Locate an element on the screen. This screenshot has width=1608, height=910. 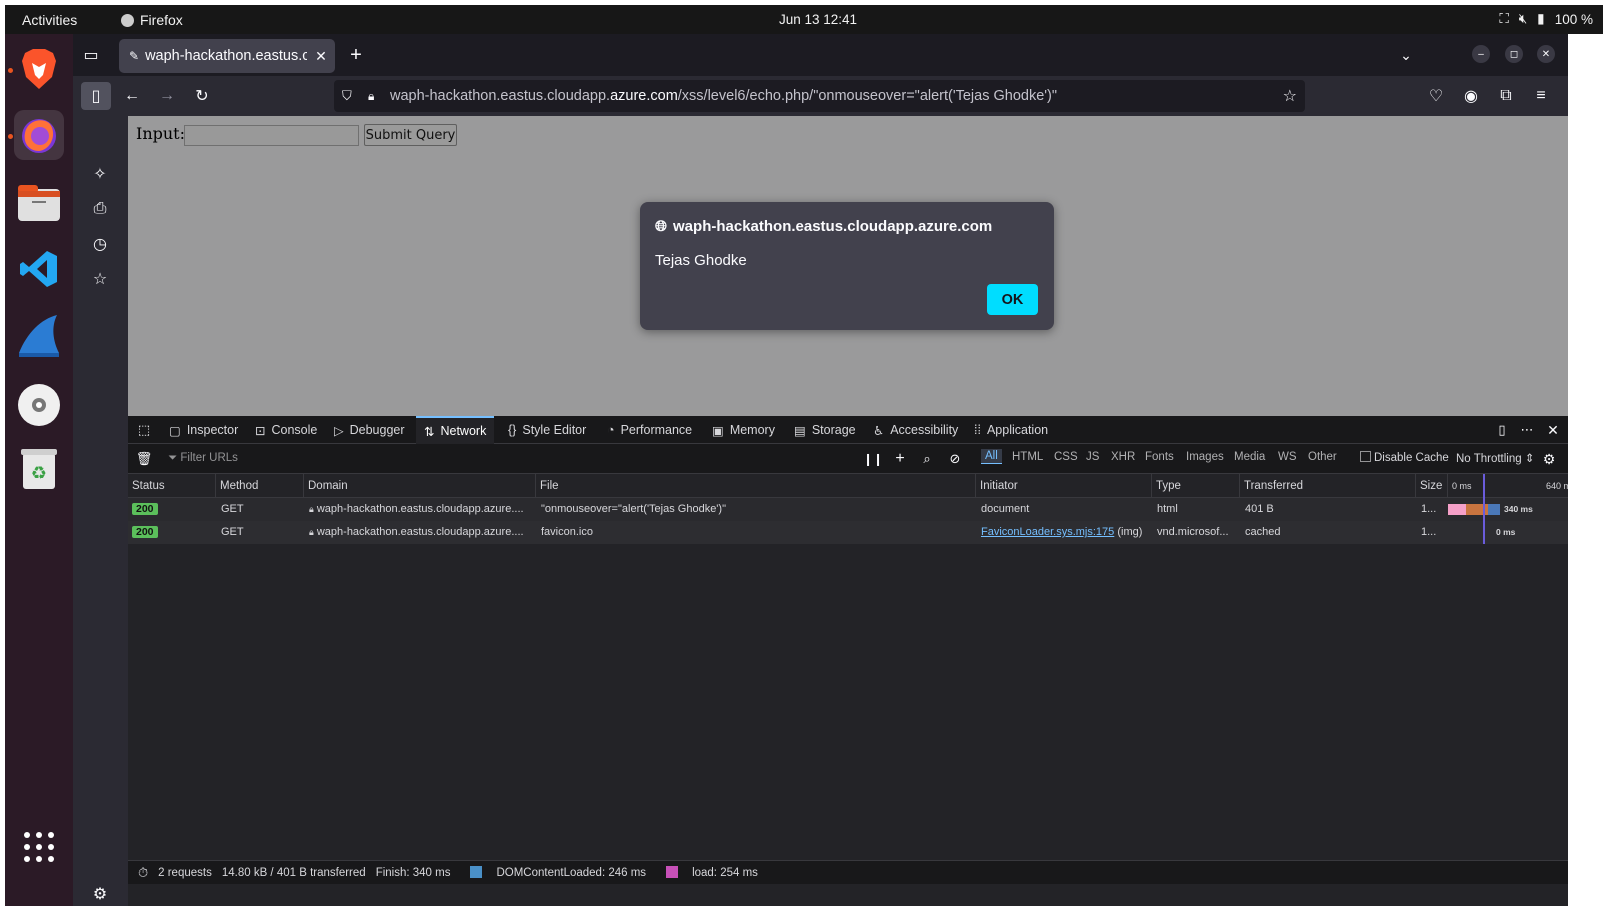
tab-title: waph-hackathon.eastus.c is located at coordinates (226, 56).